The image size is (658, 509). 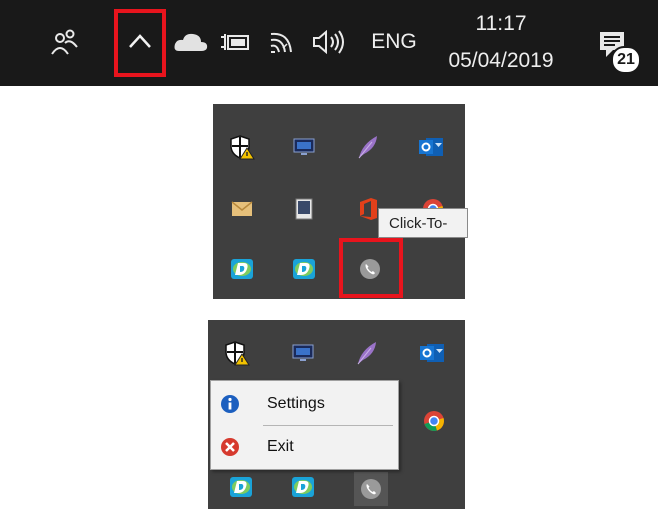 I want to click on exit-icon, so click(x=230, y=447).